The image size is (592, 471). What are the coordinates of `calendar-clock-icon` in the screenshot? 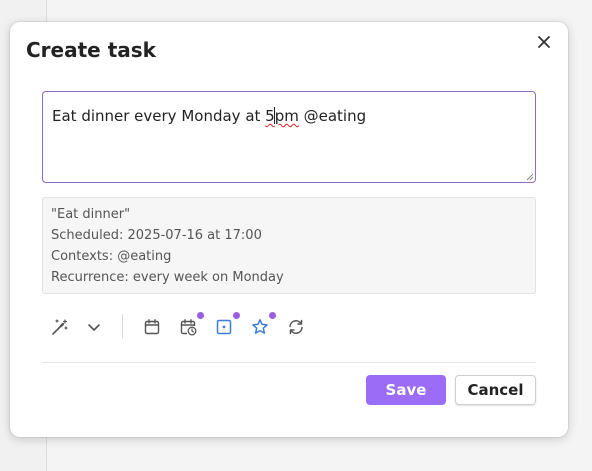 It's located at (188, 327).